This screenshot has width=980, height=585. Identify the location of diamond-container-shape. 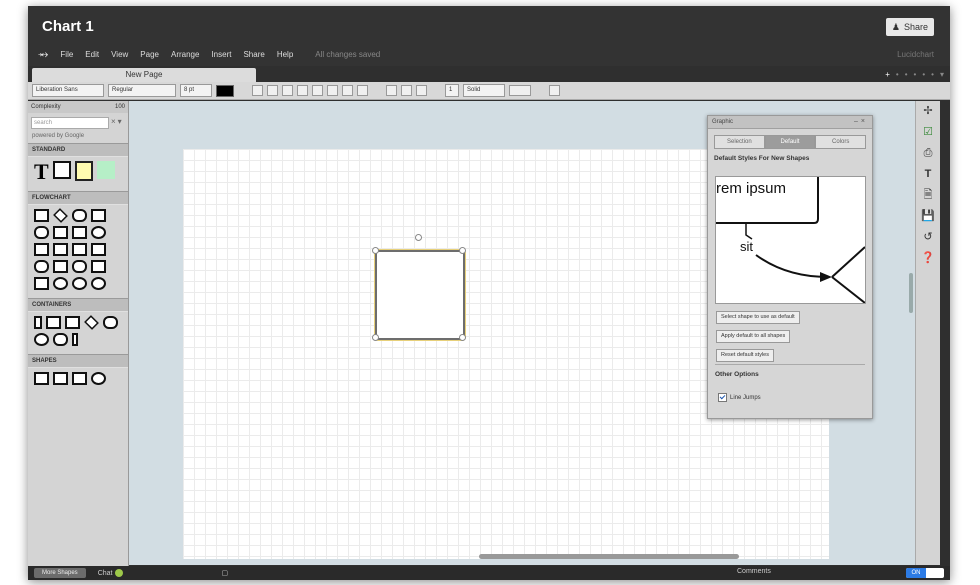
(91, 322).